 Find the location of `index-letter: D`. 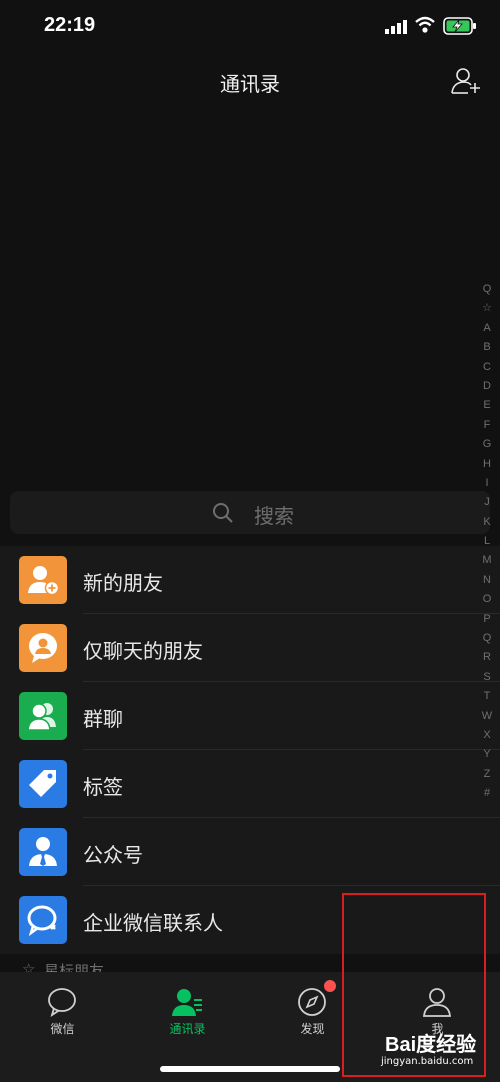

index-letter: D is located at coordinates (487, 386).